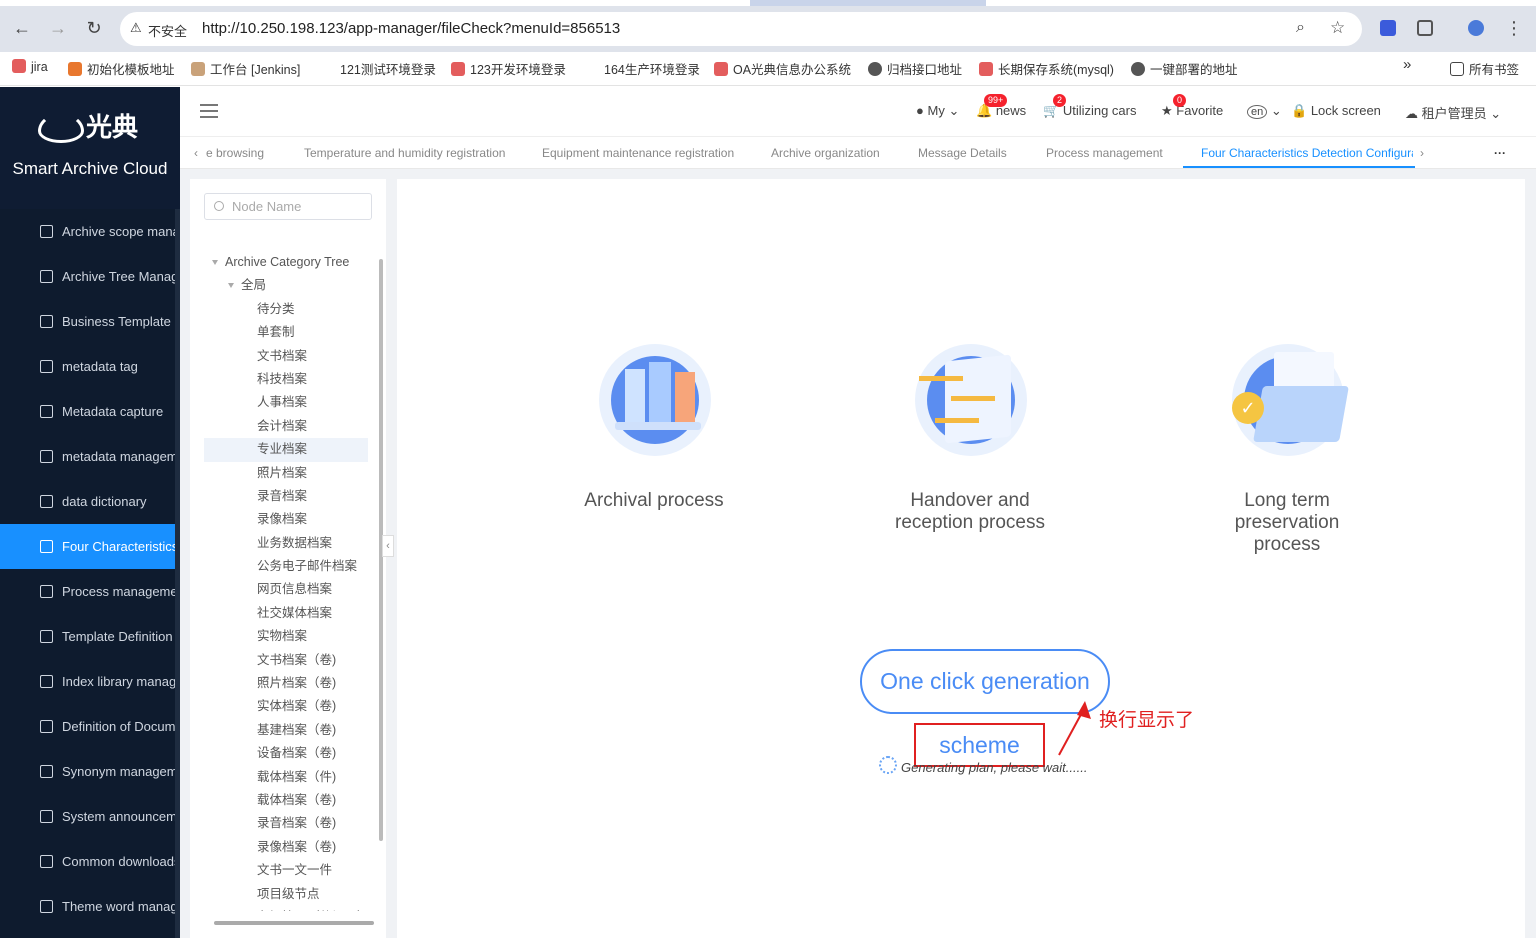  I want to click on tree-node: 照片档案（卷), so click(286, 683).